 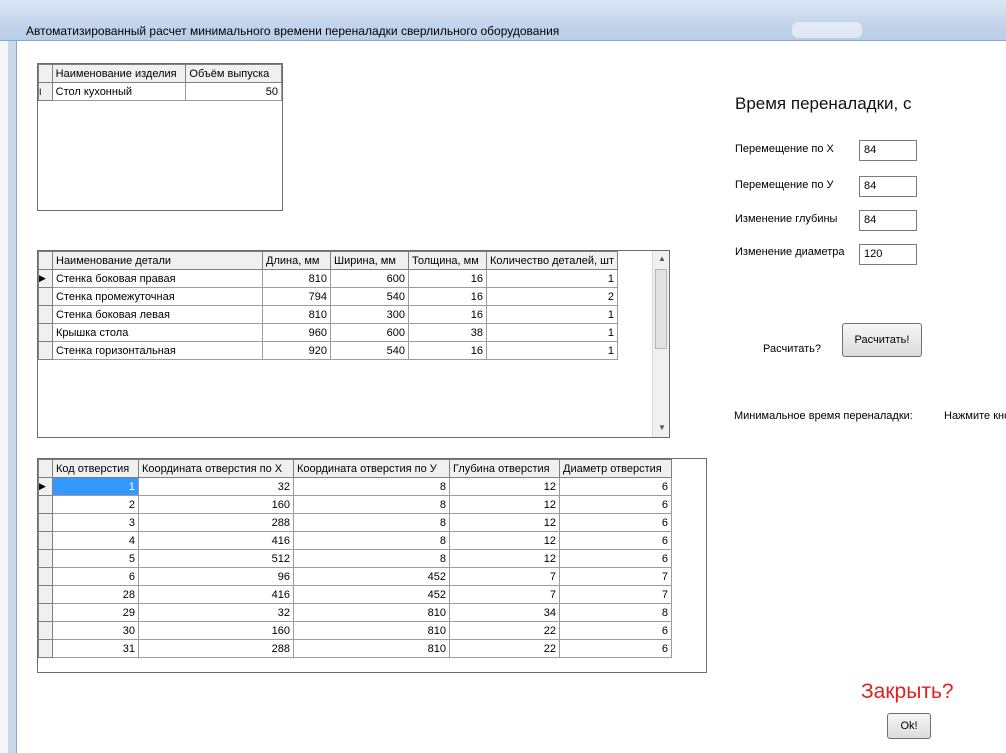 What do you see at coordinates (95, 540) in the screenshot?
I see `table-cell: 4` at bounding box center [95, 540].